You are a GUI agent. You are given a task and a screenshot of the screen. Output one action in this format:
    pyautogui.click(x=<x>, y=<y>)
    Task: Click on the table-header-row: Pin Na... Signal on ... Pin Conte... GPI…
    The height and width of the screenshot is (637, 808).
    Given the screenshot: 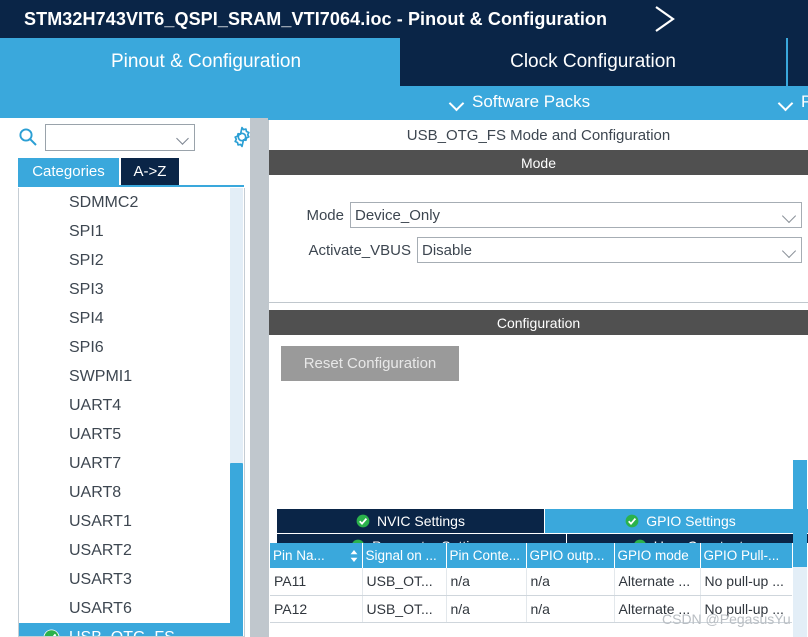 What is the action you would take?
    pyautogui.click(x=531, y=555)
    